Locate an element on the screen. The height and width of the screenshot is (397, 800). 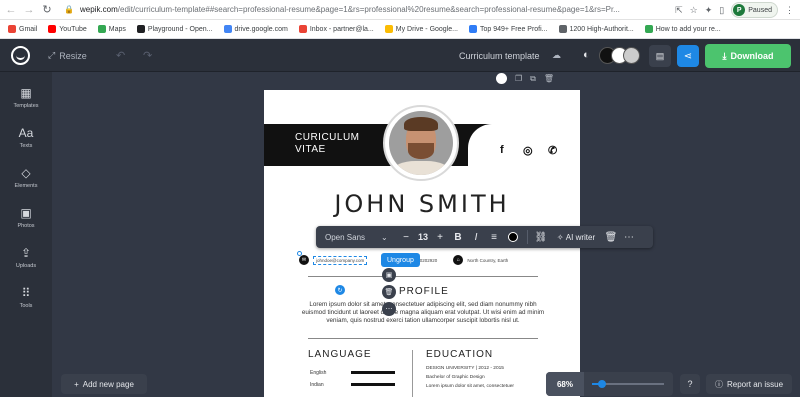
bookmark-label: YouTube is located at coordinates (73, 29).